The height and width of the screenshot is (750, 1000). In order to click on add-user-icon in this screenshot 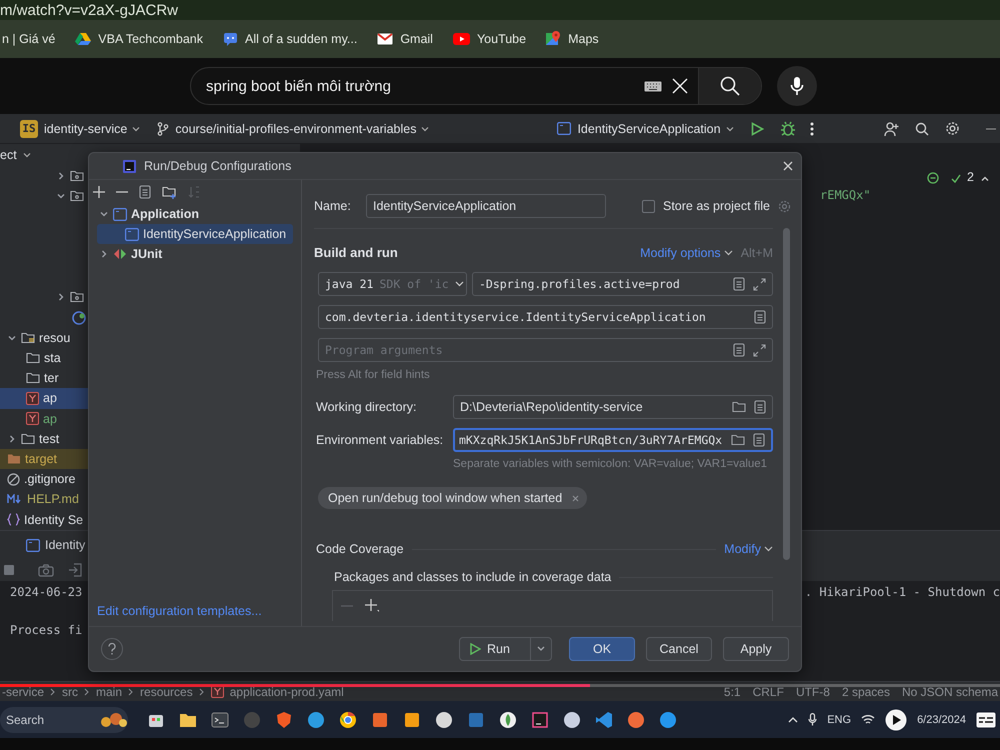, I will do `click(892, 128)`.